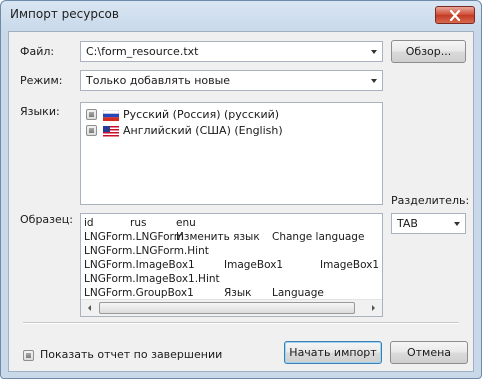 The image size is (484, 381). Describe the element at coordinates (407, 223) in the screenshot. I see `separator-value: TAB` at that location.